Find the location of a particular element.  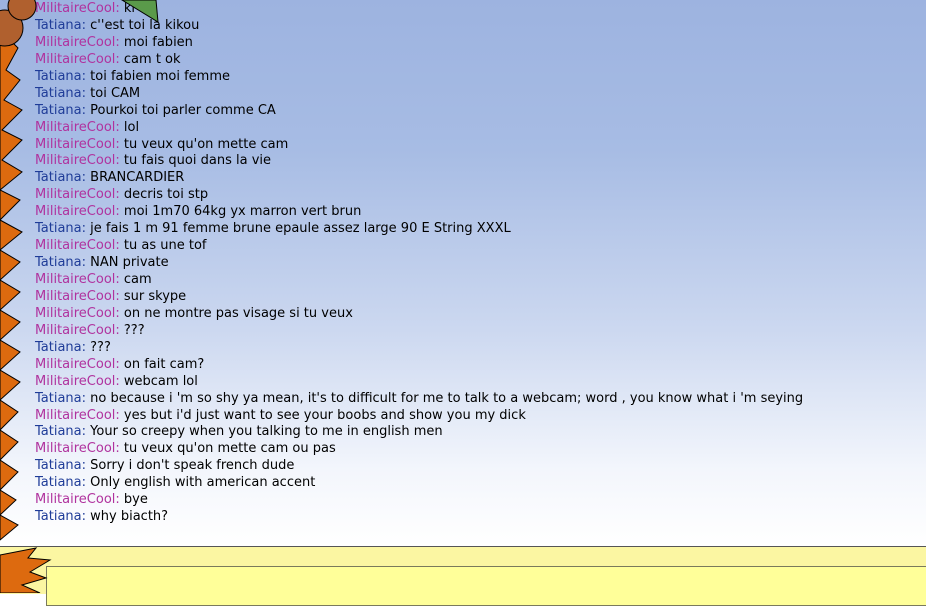

message-text: why biacth? is located at coordinates (129, 517).